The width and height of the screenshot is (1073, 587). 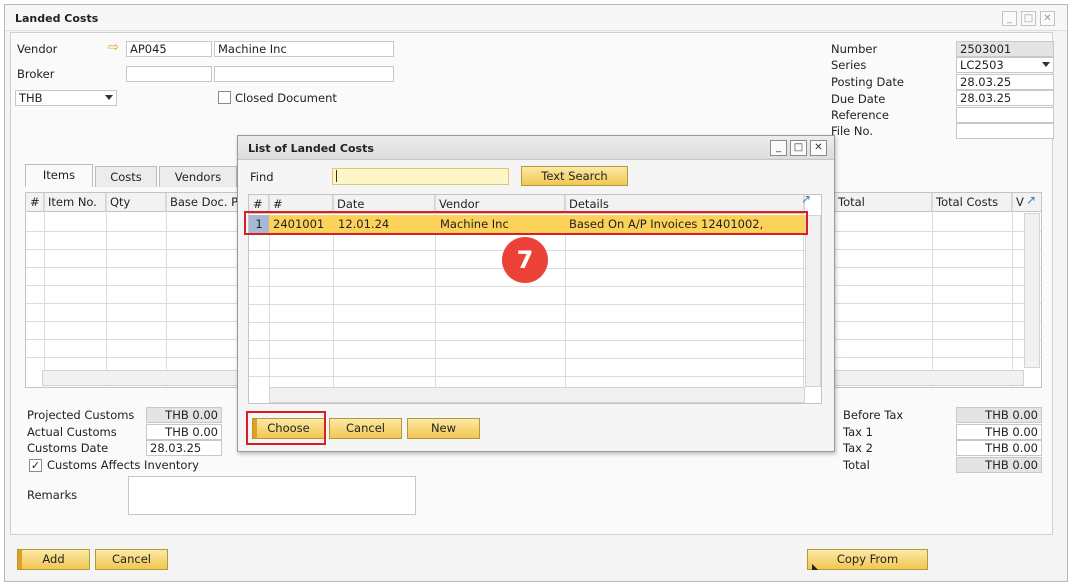 What do you see at coordinates (113, 47) in the screenshot?
I see `link-arrow-icon: ⇨` at bounding box center [113, 47].